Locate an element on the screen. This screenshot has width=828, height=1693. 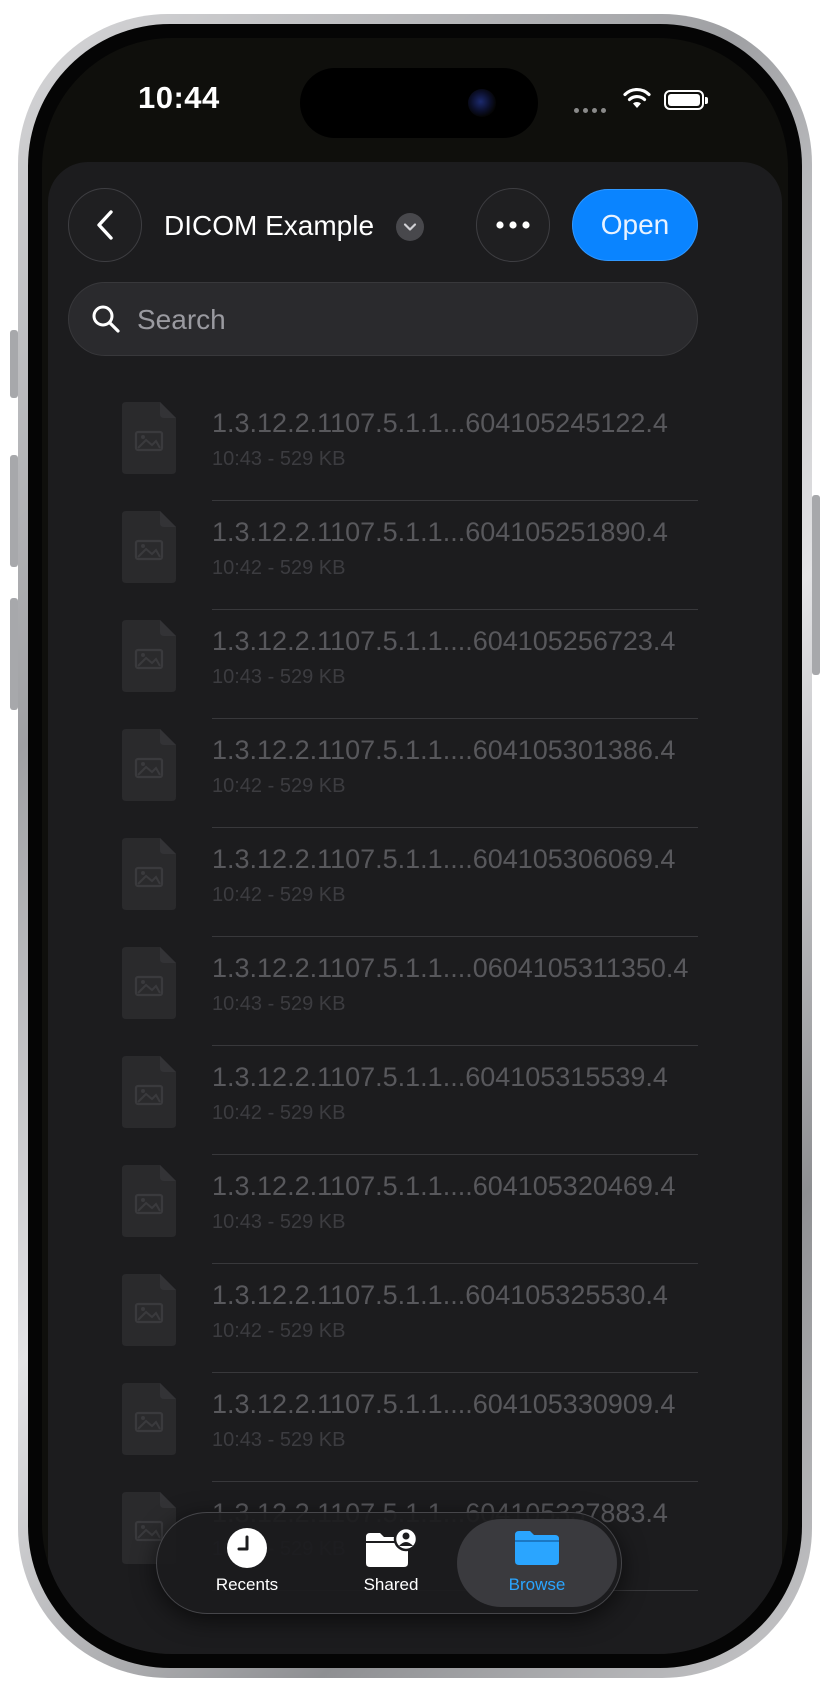
file-name: 1.3.12.2.1107.5.1.1....604105330909.4 is located at coordinates (444, 1404).